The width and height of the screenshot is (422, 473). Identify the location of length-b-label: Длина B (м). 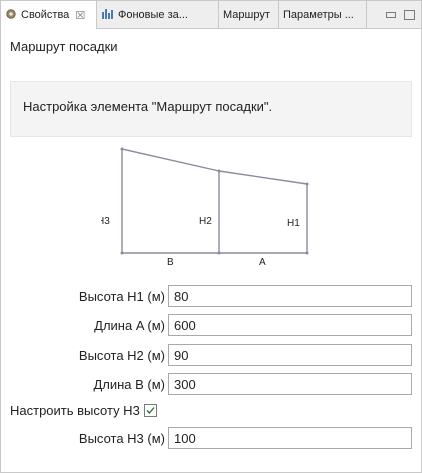
(129, 384).